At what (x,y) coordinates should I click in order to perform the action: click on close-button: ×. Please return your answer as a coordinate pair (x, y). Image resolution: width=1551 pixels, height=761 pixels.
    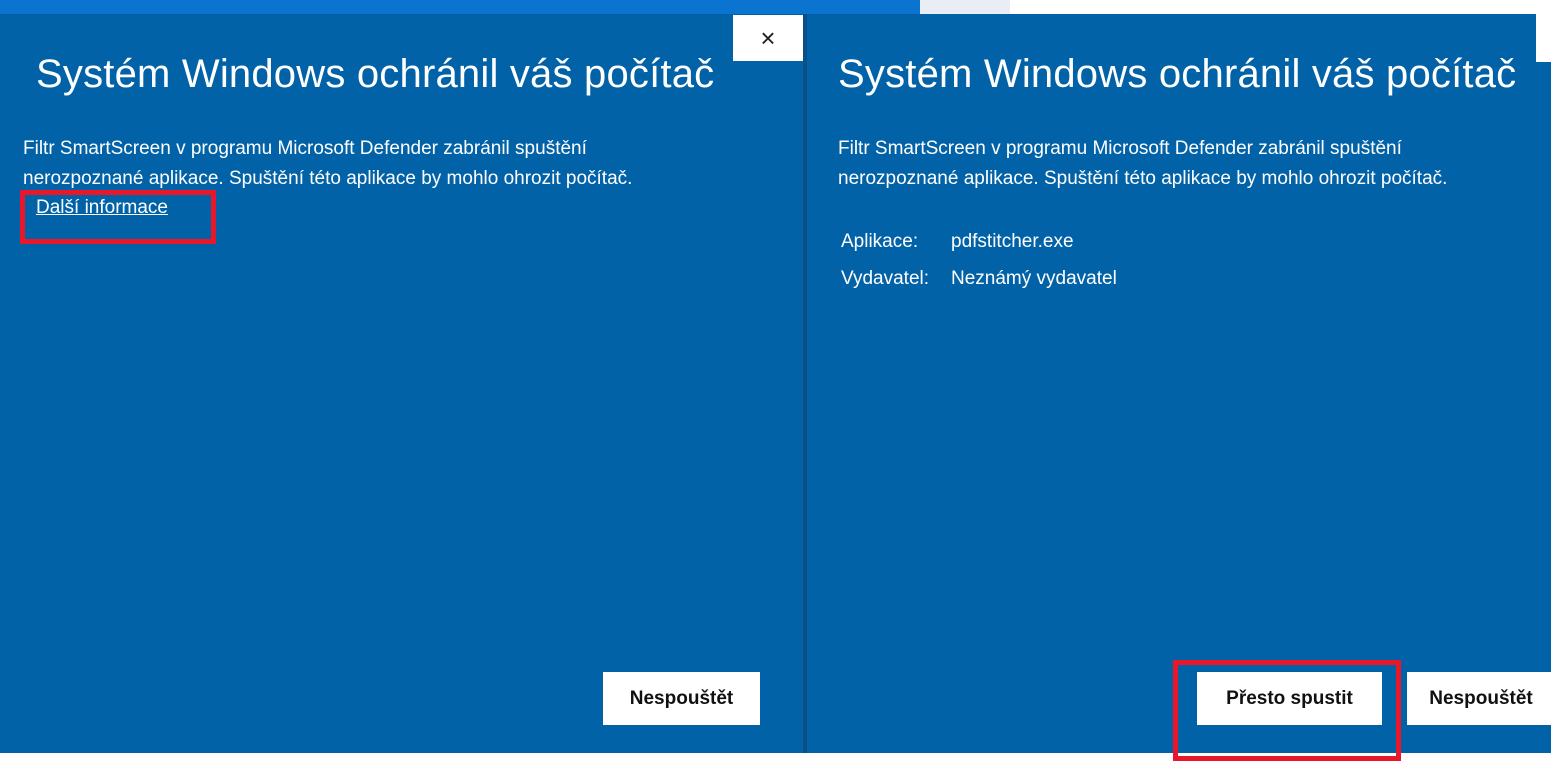
    Looking at the image, I should click on (768, 38).